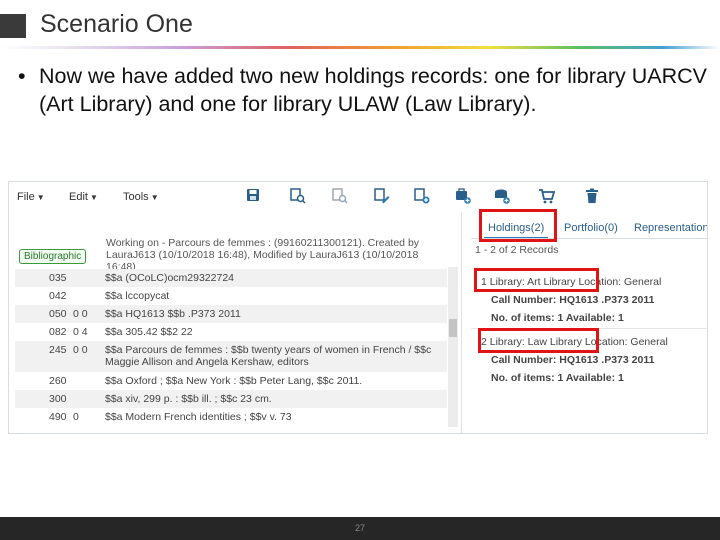  I want to click on scrollbar-thumb, so click(453, 328).